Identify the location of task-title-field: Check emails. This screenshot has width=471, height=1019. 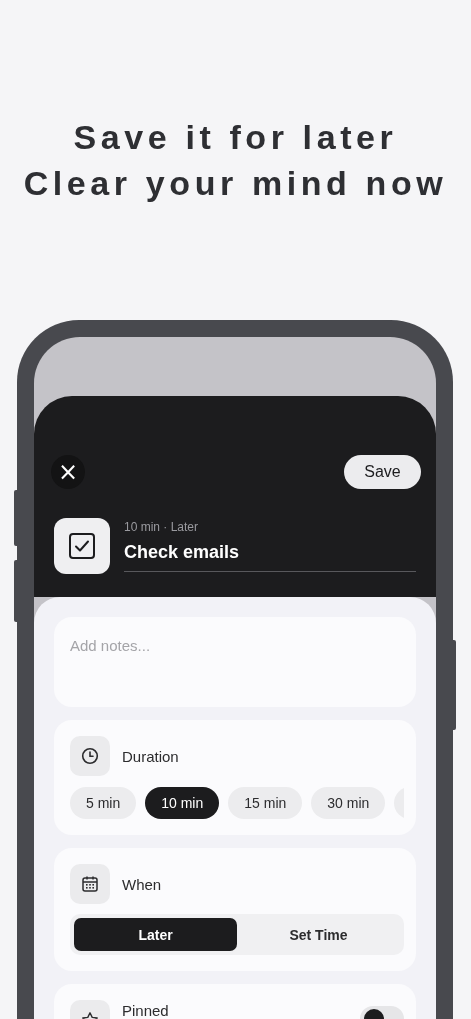
(270, 557).